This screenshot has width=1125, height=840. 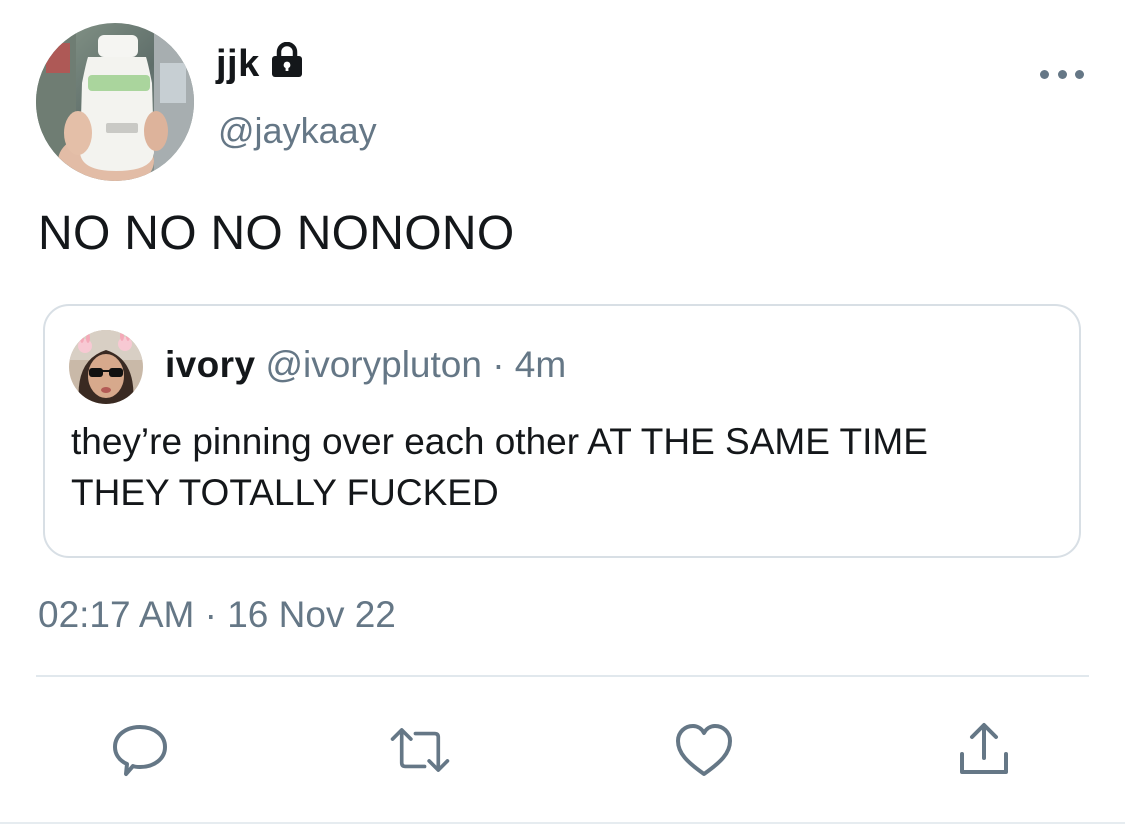 I want to click on share-button, so click(x=984, y=750).